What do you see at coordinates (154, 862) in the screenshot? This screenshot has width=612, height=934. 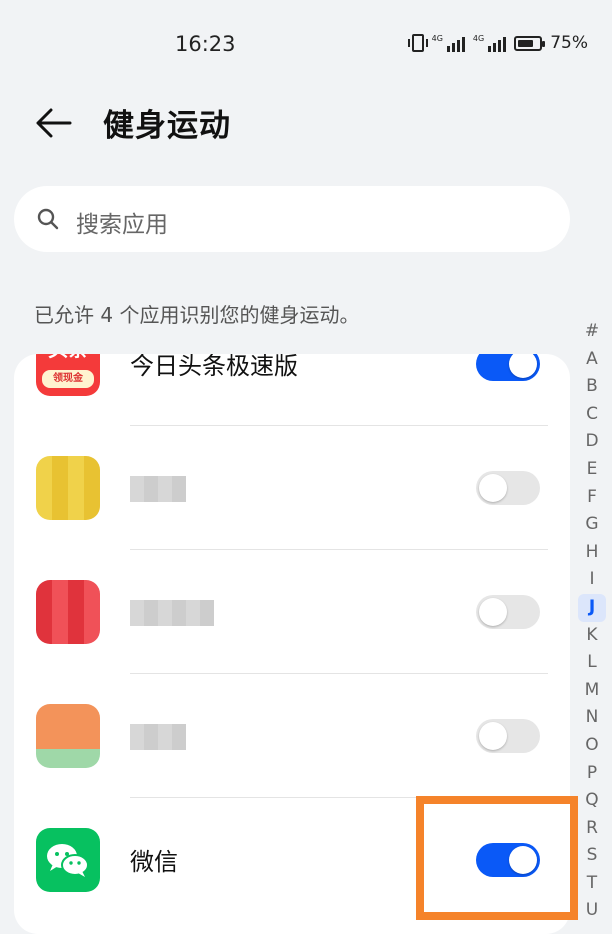 I see `app-name: 微信` at bounding box center [154, 862].